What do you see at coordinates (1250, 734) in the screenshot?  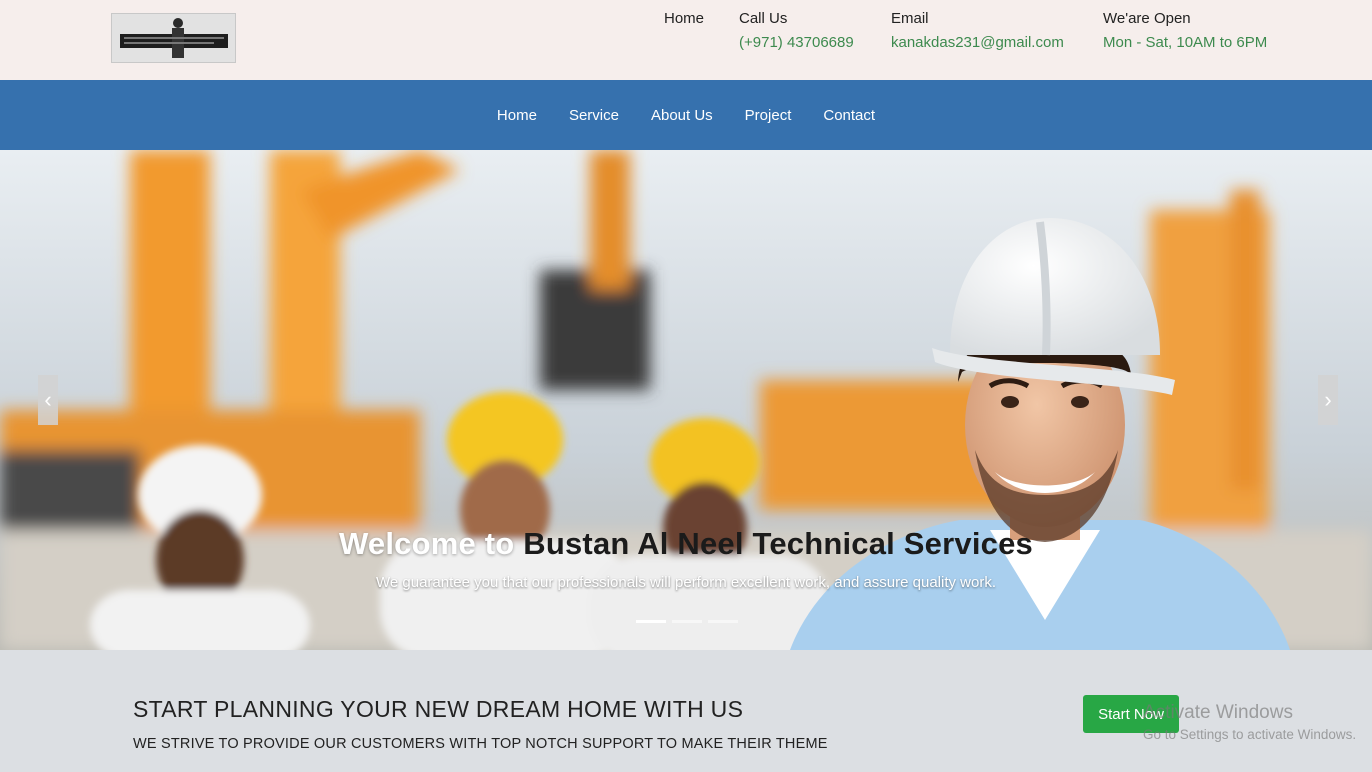 I see `activate-windows-hint: Go to Settings to activate Windows.` at bounding box center [1250, 734].